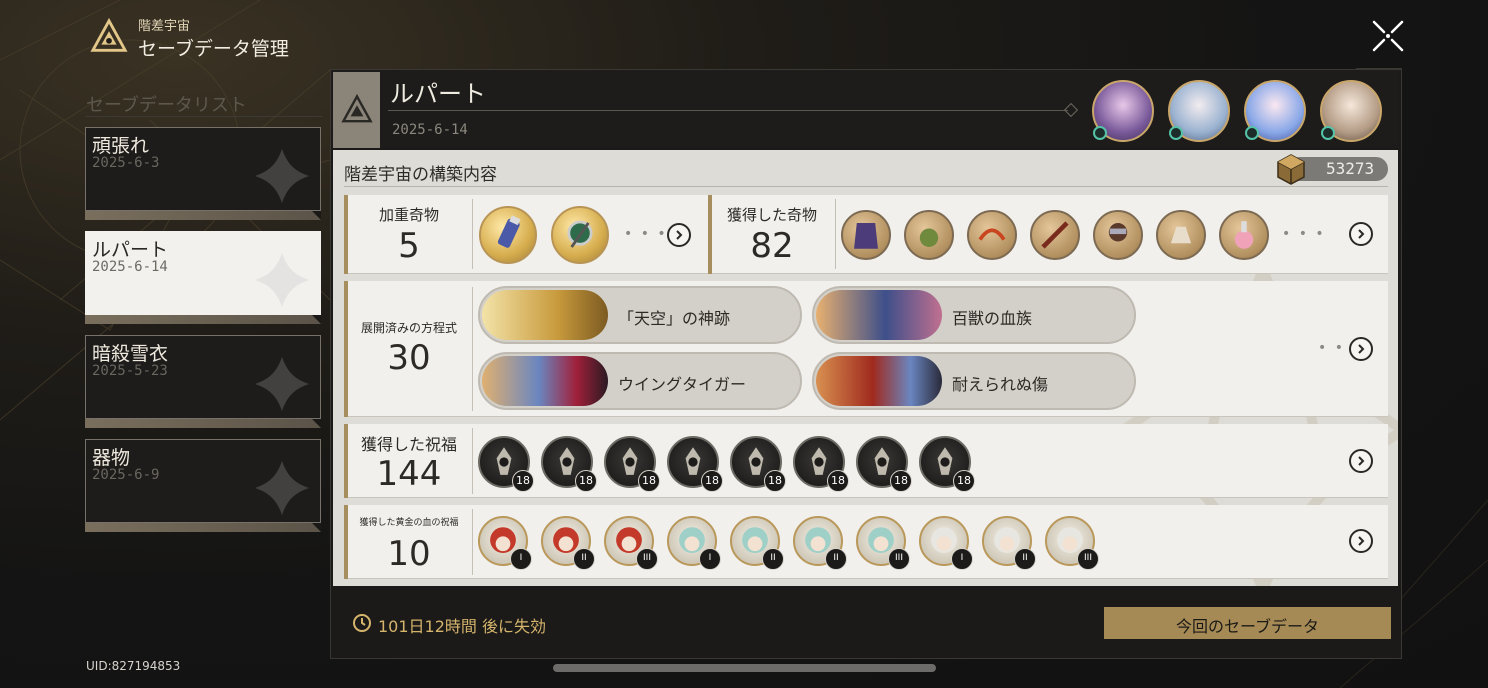 The width and height of the screenshot is (1488, 688). Describe the element at coordinates (409, 474) in the screenshot. I see `blessings-count: 144` at that location.